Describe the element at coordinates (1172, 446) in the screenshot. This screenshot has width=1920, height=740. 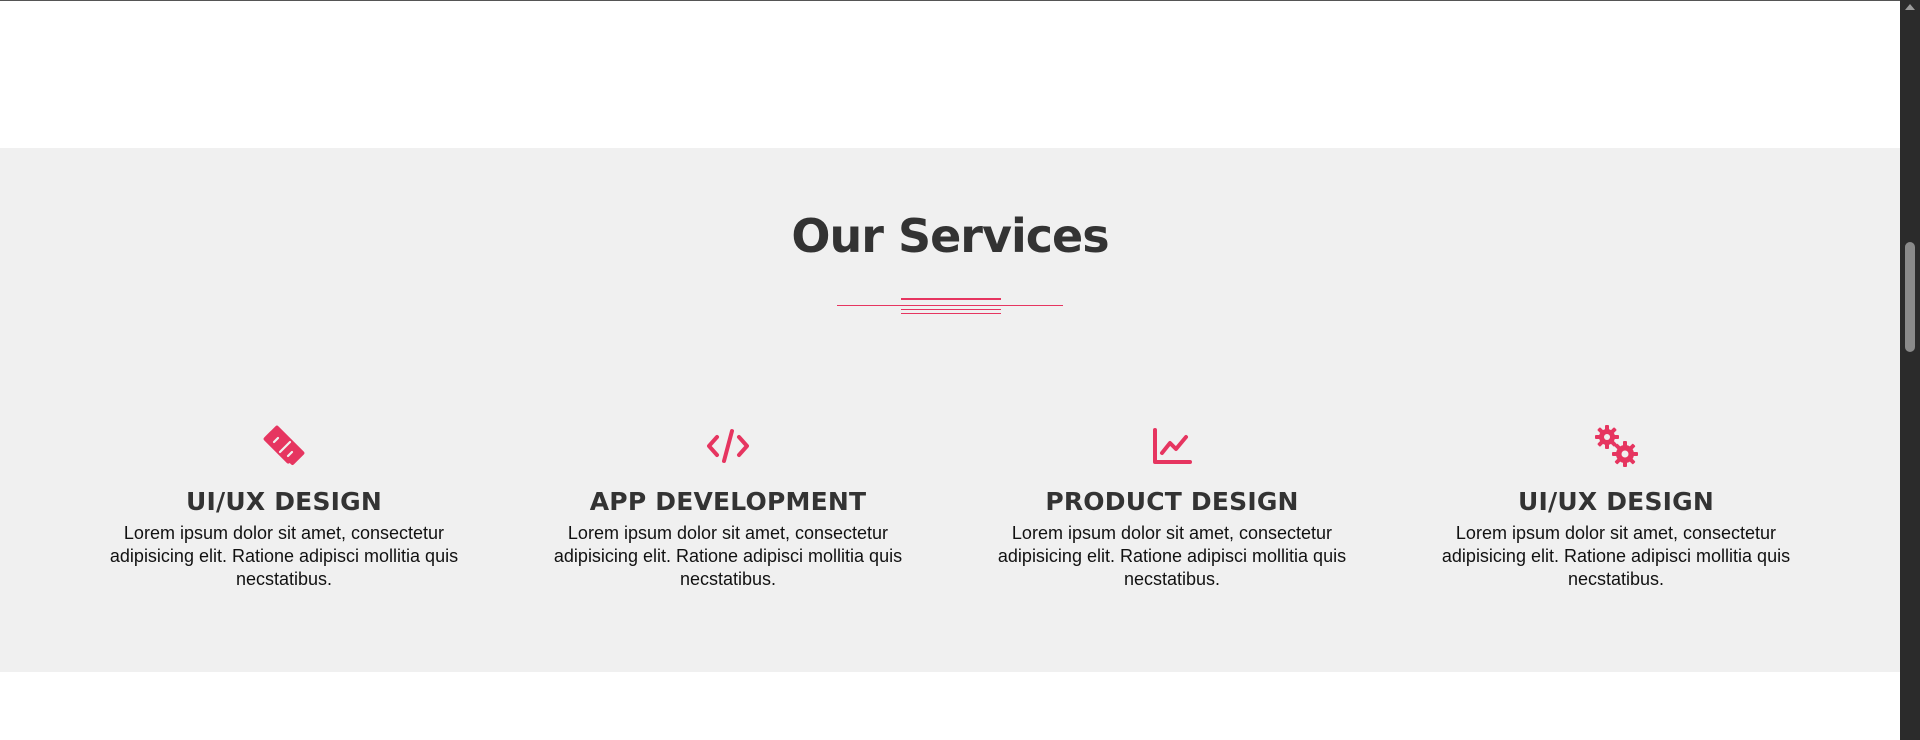
I see `chart-line-icon` at that location.